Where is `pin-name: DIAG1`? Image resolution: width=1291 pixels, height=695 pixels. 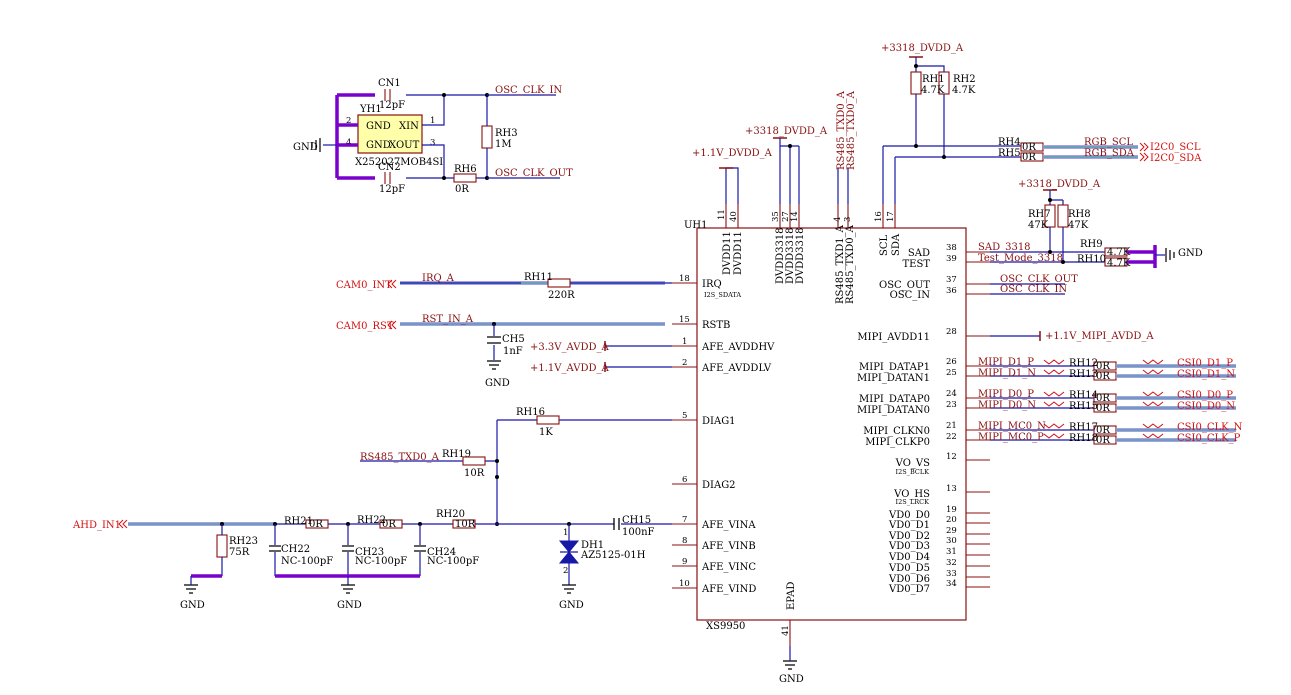
pin-name: DIAG1 is located at coordinates (719, 421).